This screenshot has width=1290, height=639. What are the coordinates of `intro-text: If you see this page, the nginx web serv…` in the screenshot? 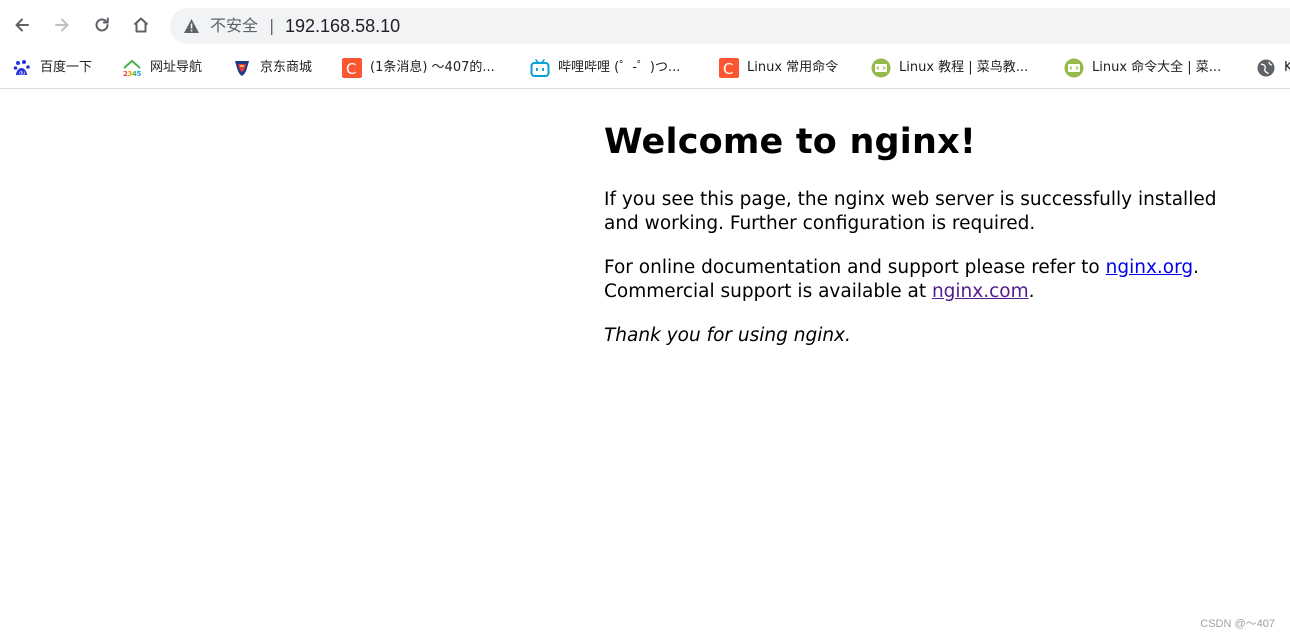 It's located at (910, 211).